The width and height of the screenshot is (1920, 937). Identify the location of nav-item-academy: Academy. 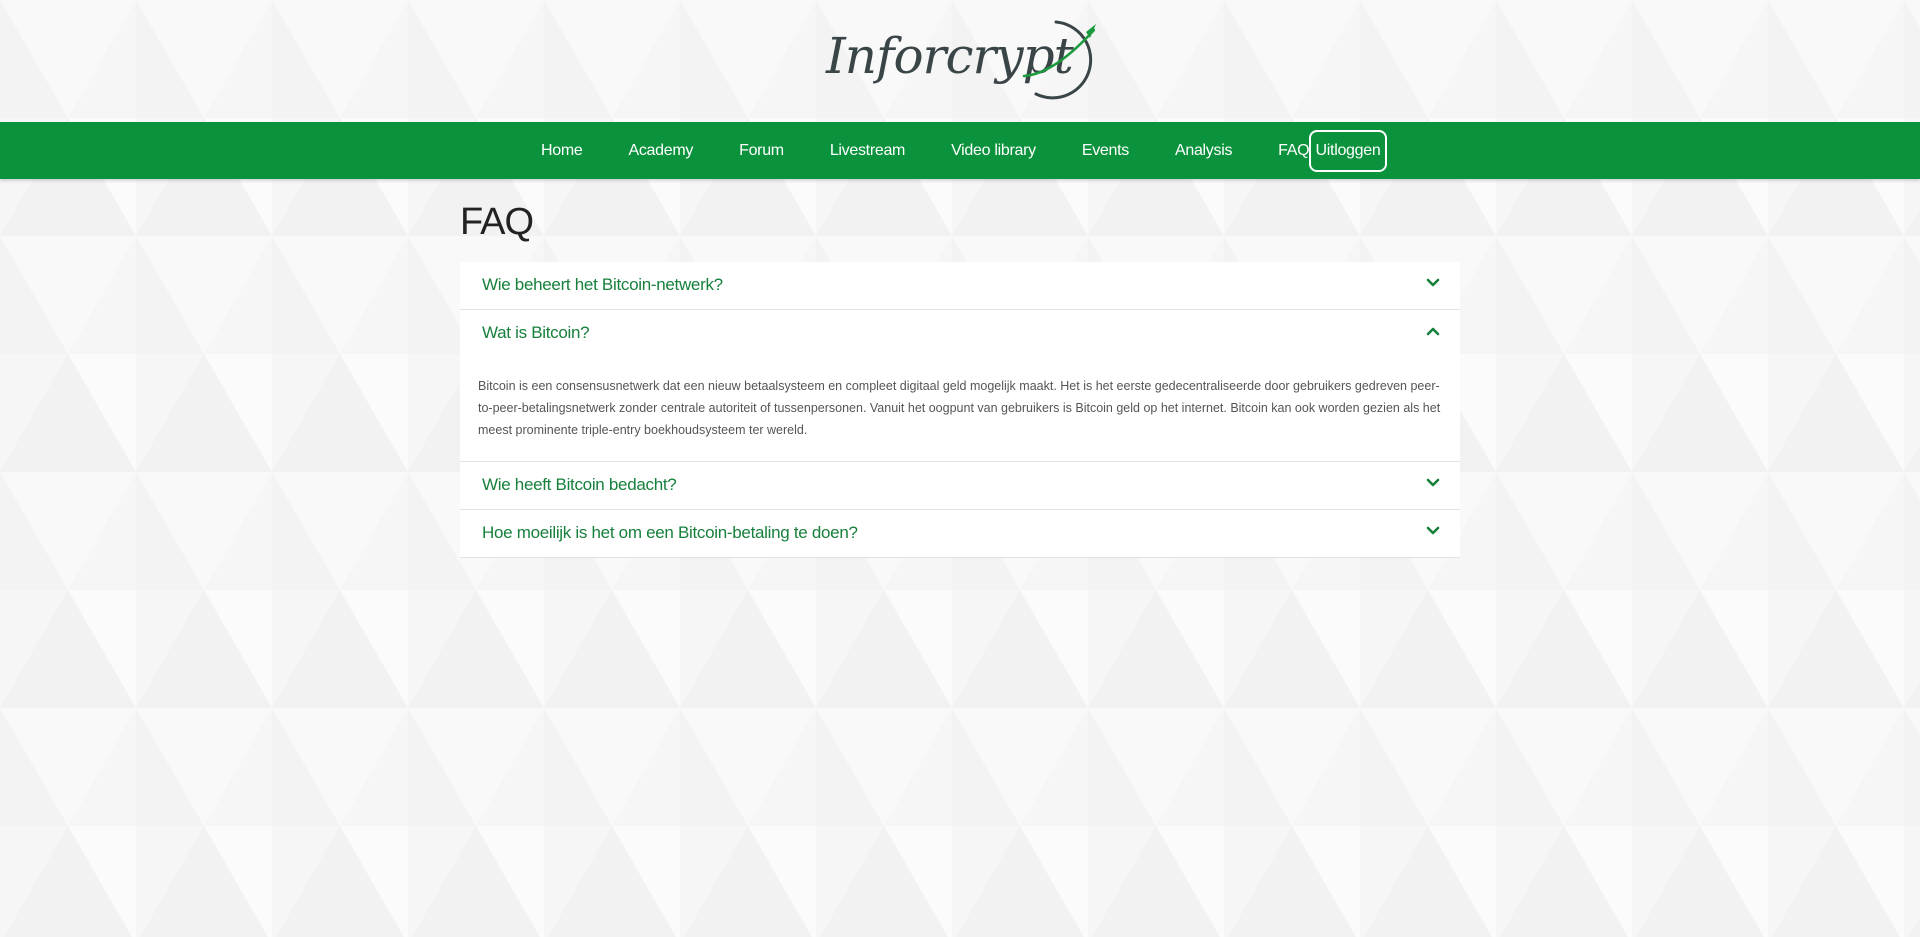
(660, 150).